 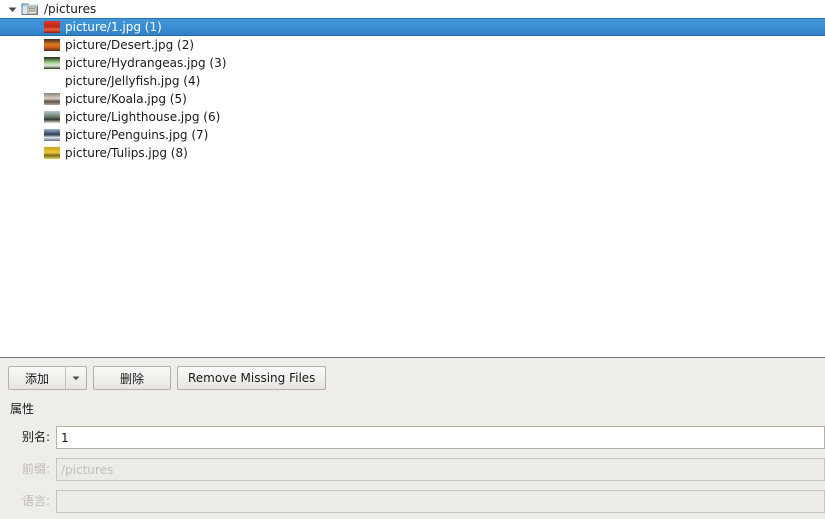 I want to click on properties-section-title: 属性, so click(x=22, y=409).